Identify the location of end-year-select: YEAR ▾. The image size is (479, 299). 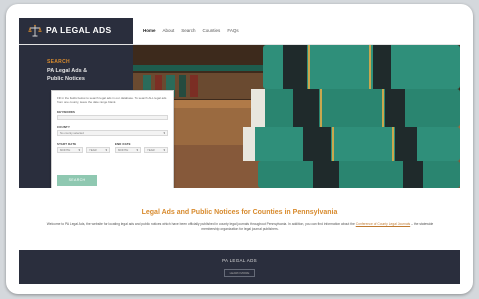
(156, 150).